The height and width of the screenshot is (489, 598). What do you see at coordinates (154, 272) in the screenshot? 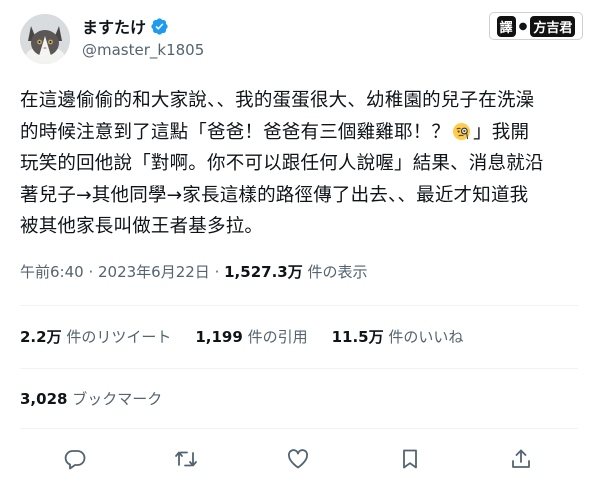
I see `tweet-date: 2023年6月22日` at bounding box center [154, 272].